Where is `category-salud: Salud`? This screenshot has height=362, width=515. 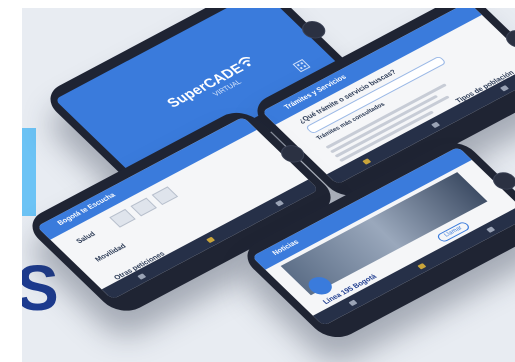
category-salud: Salud is located at coordinates (86, 238).